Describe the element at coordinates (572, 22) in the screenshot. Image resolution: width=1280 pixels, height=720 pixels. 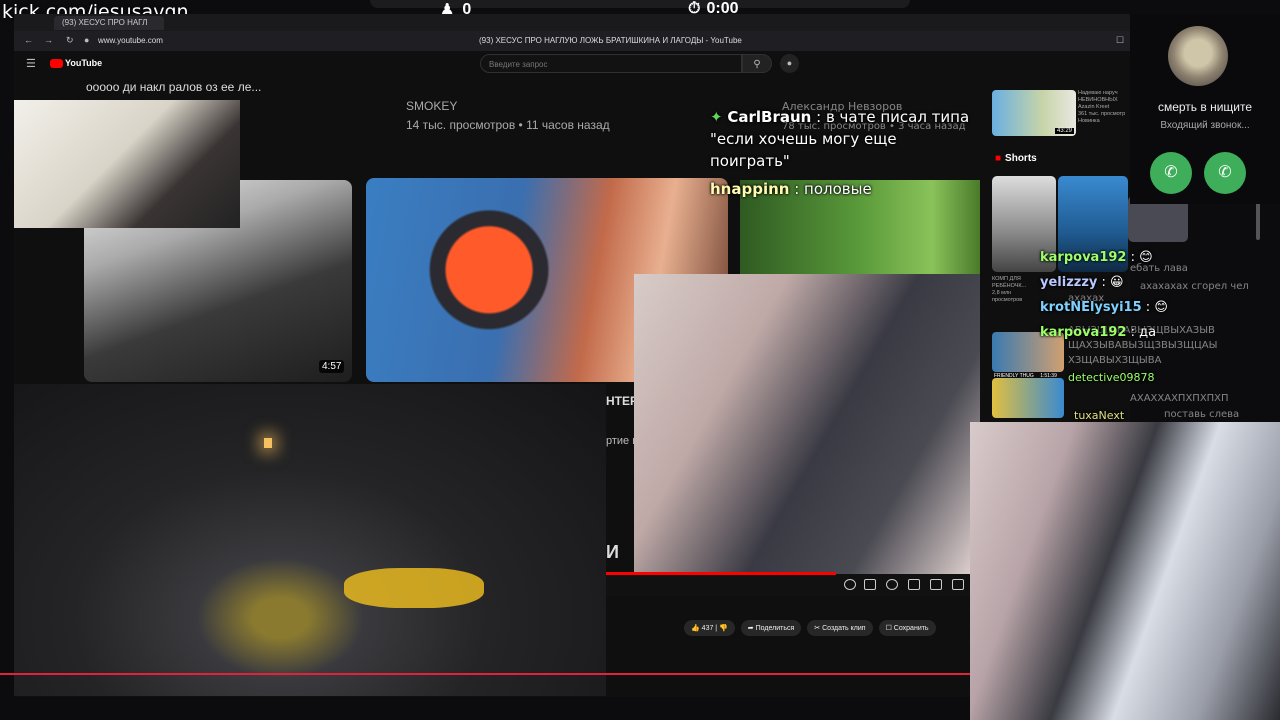
I see `browser-tabbar: (93) ХЕСУС ПРО НАГЛ` at that location.